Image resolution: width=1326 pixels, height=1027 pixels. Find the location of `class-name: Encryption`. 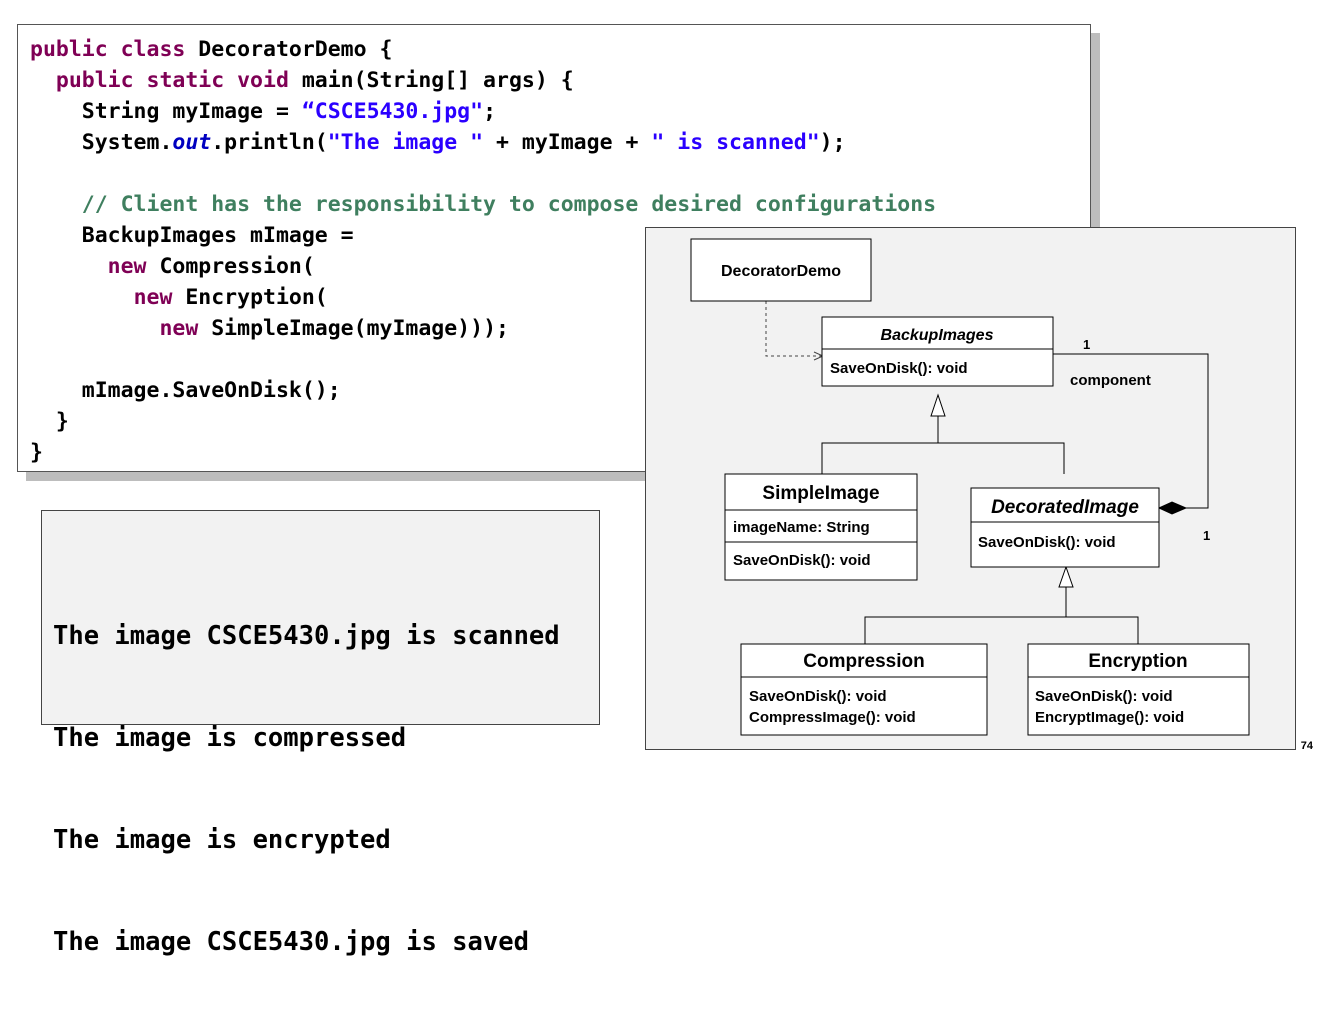

class-name: Encryption is located at coordinates (1137, 661).